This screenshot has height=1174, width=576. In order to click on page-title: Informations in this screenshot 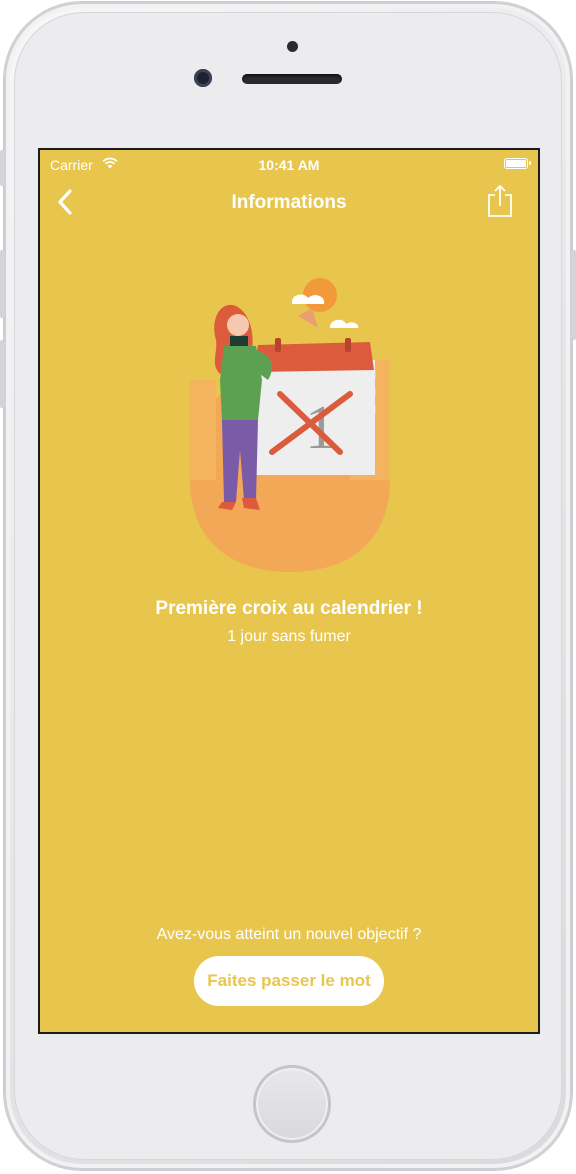, I will do `click(289, 202)`.